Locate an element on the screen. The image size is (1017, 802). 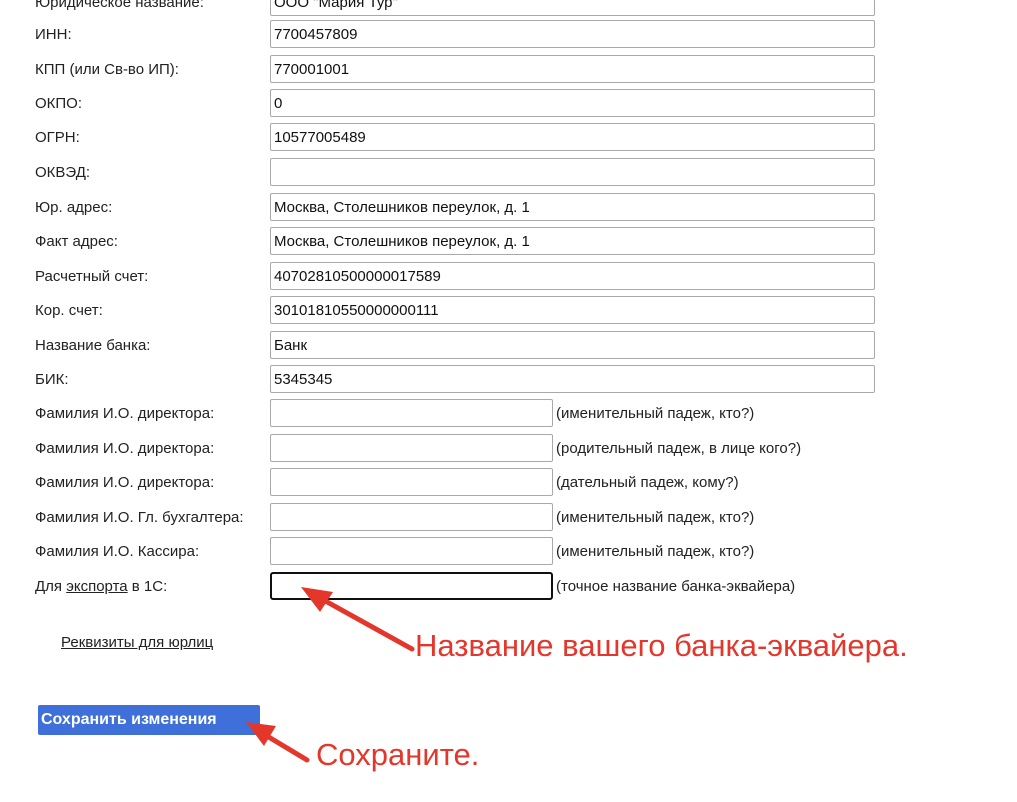
export-label: Для экспорта в 1С: is located at coordinates (101, 586).